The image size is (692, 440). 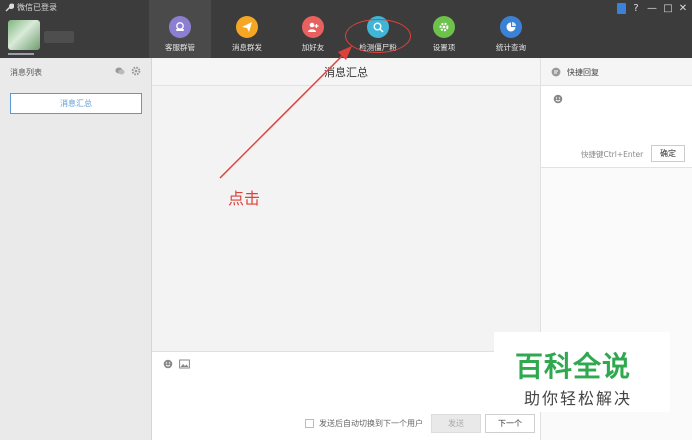 What do you see at coordinates (510, 423) in the screenshot?
I see `next-button: 下一个` at bounding box center [510, 423].